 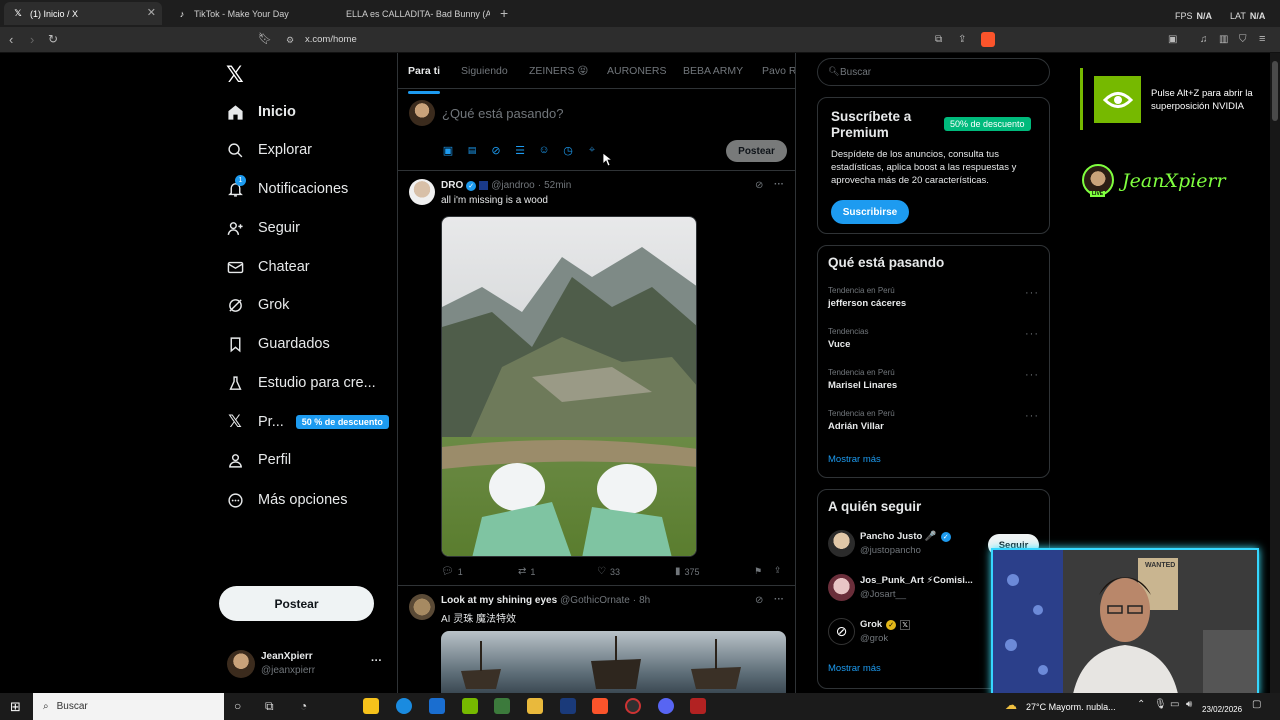 What do you see at coordinates (376, 661) in the screenshot?
I see `account-menu-icon: ···` at bounding box center [376, 661].